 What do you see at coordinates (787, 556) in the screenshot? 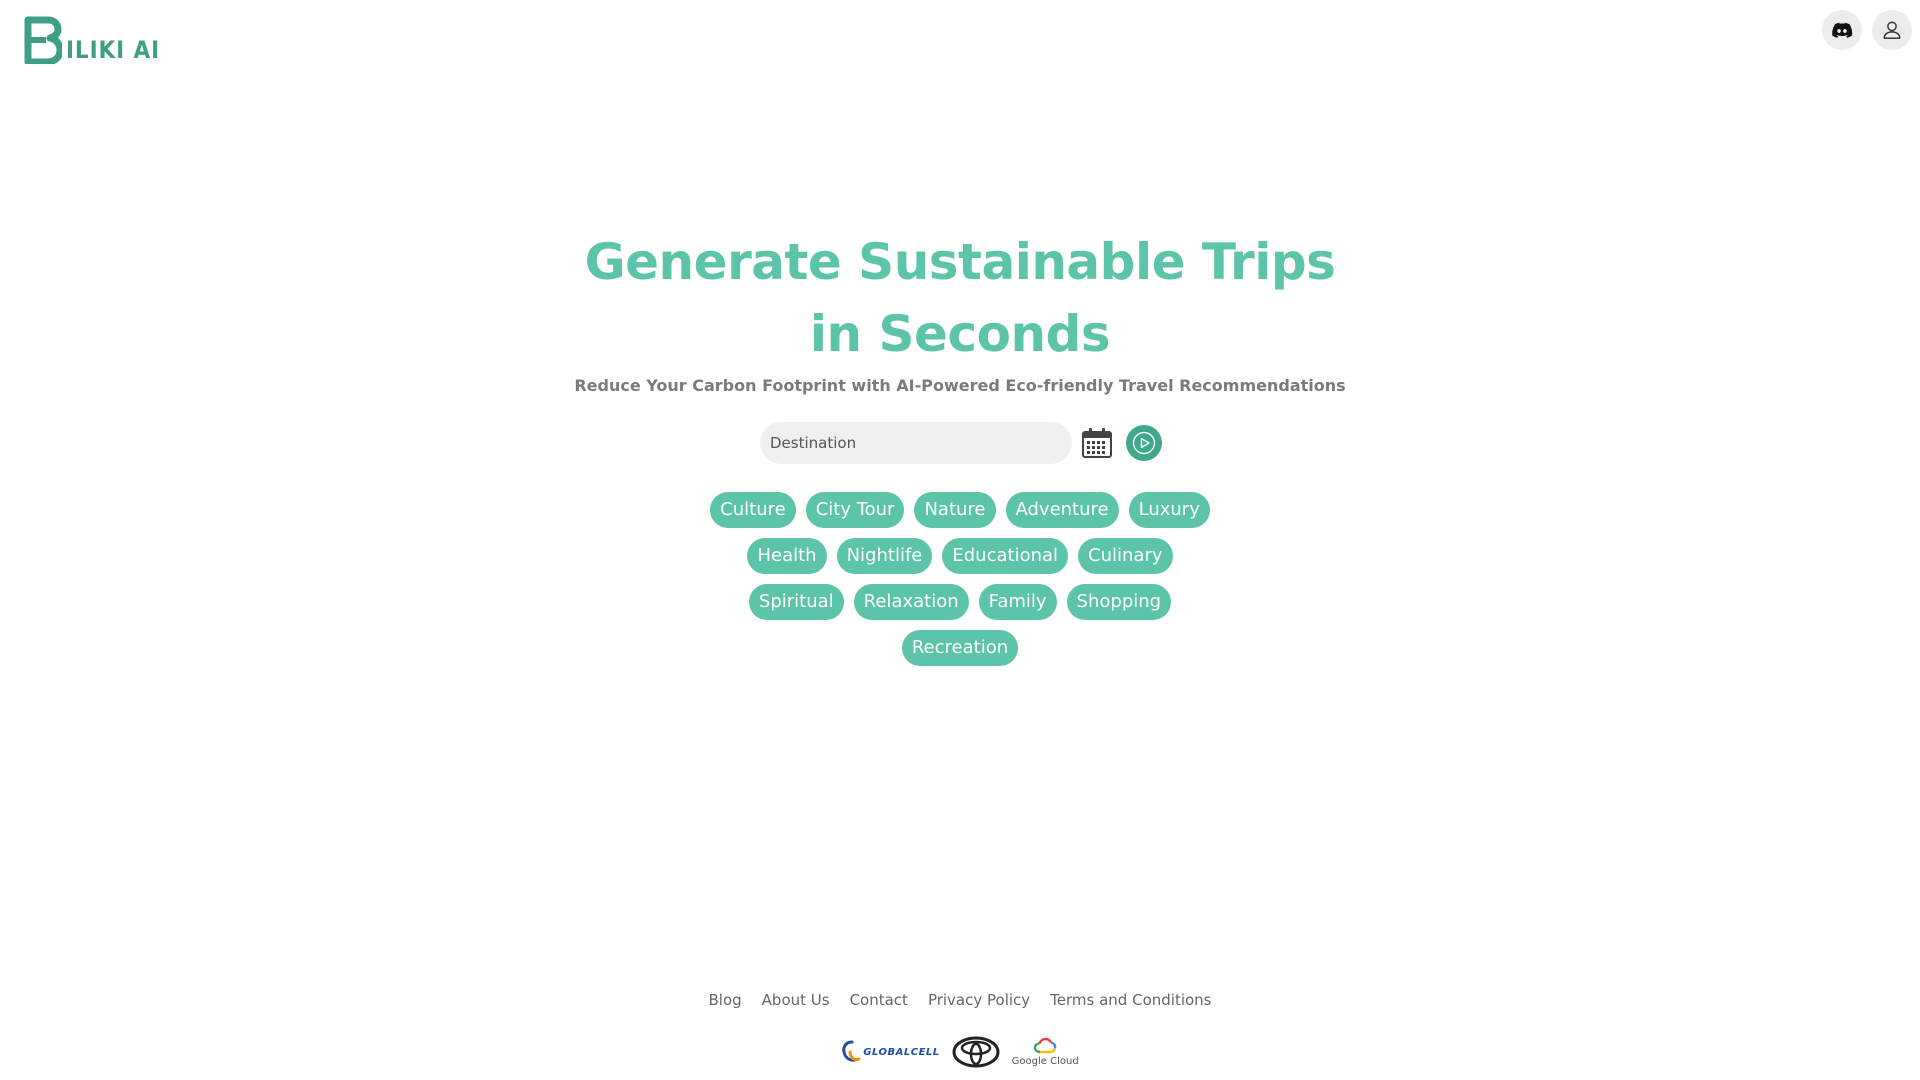
I see `tag-health: Health` at bounding box center [787, 556].